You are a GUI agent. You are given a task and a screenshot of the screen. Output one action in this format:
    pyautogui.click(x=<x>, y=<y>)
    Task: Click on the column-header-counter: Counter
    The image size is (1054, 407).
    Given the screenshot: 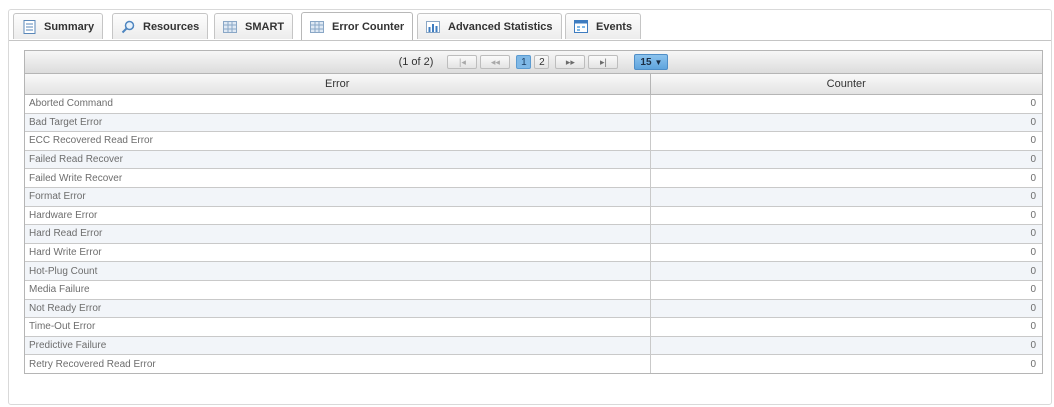 What is the action you would take?
    pyautogui.click(x=846, y=84)
    